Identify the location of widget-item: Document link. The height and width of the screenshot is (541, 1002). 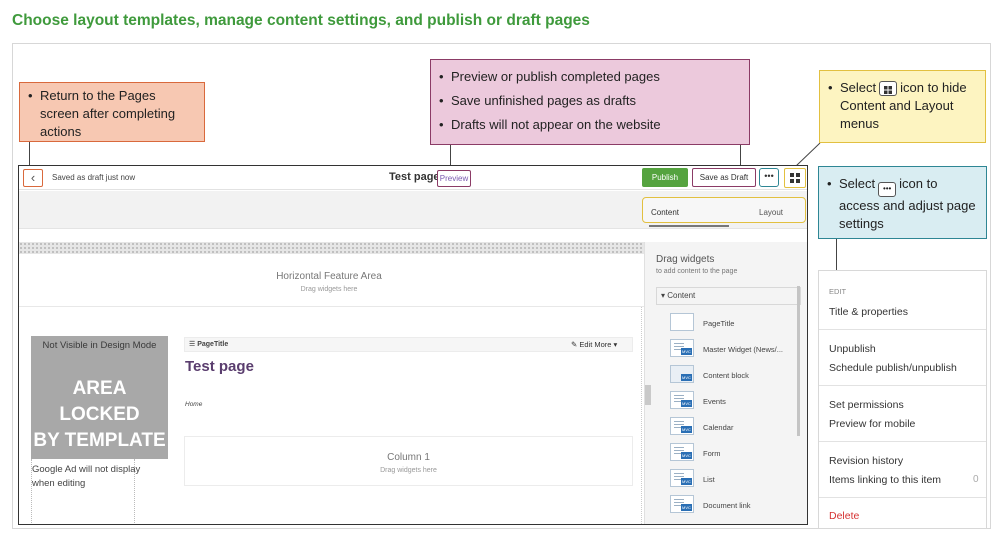
(727, 505).